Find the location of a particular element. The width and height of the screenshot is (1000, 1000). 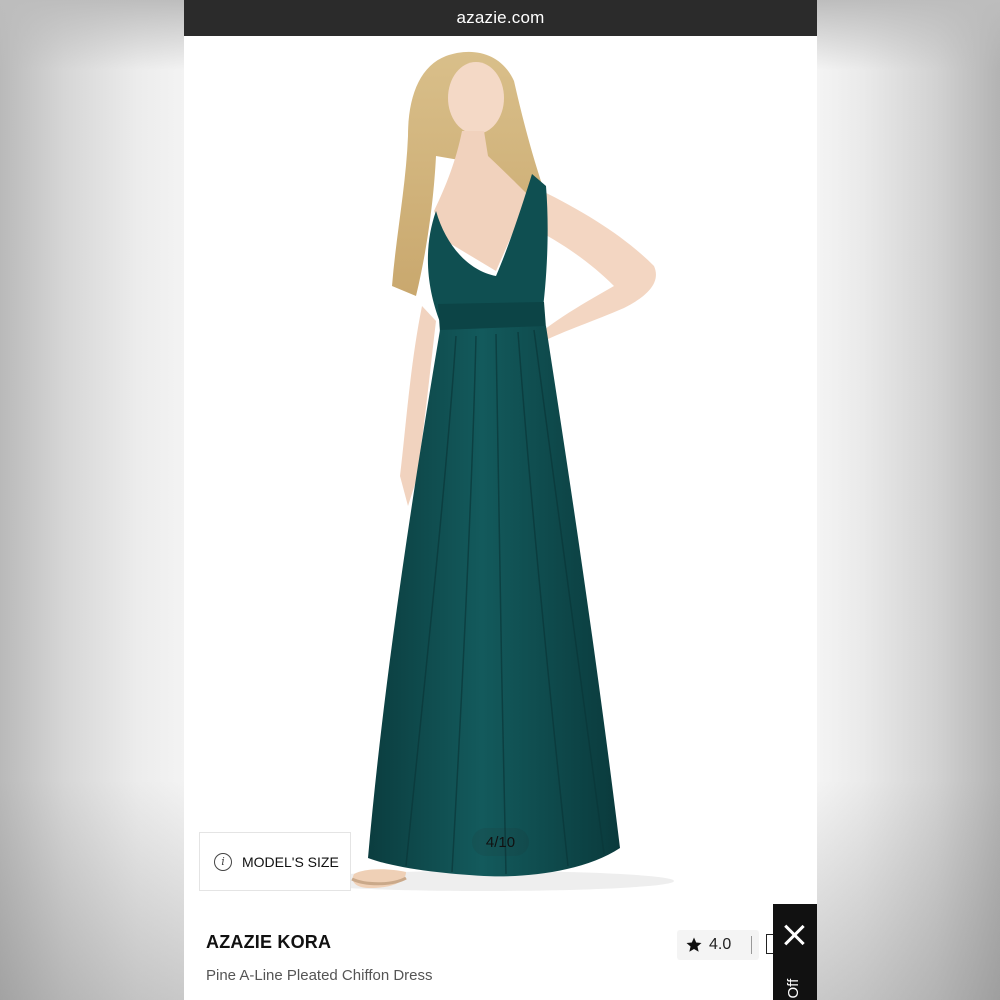

rating-divider is located at coordinates (751, 945).